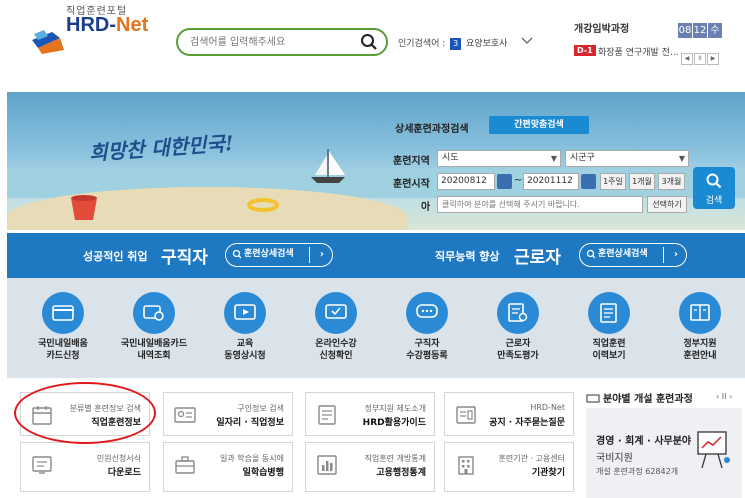 The image size is (745, 498). Describe the element at coordinates (685, 30) in the screenshot. I see `date-month: 08` at that location.